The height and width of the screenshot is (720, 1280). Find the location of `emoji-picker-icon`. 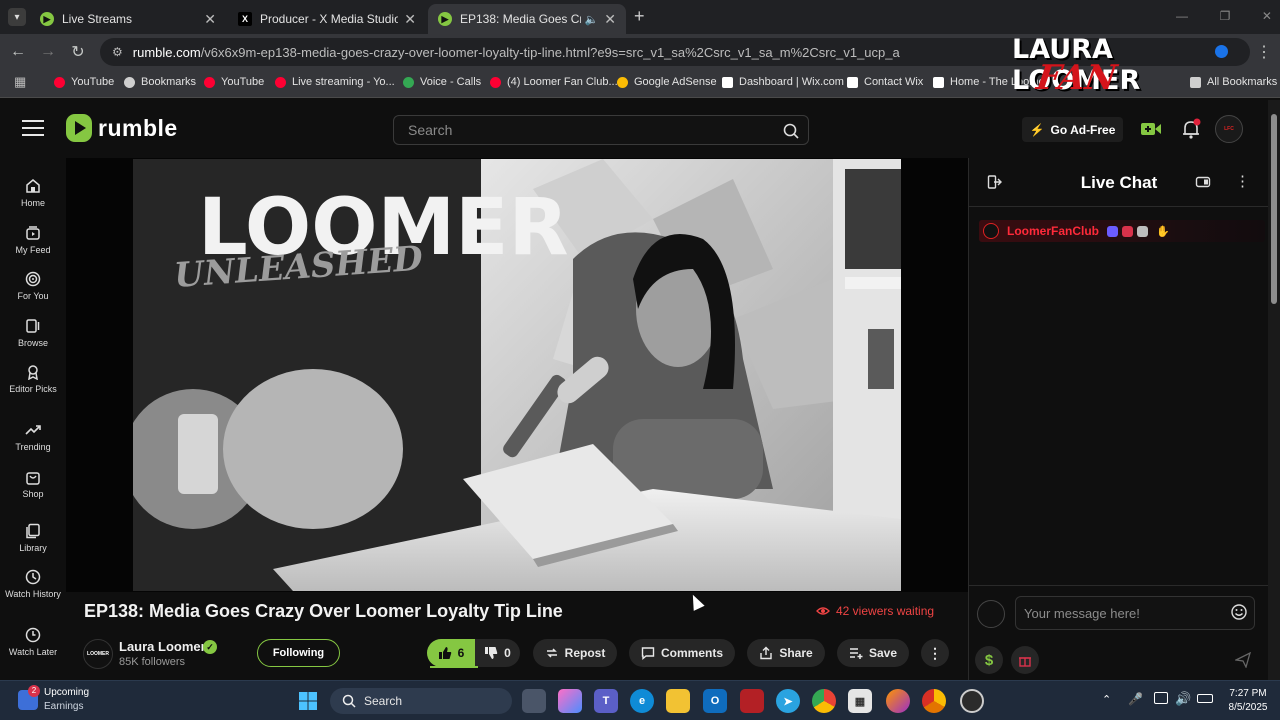

emoji-picker-icon is located at coordinates (1239, 614).